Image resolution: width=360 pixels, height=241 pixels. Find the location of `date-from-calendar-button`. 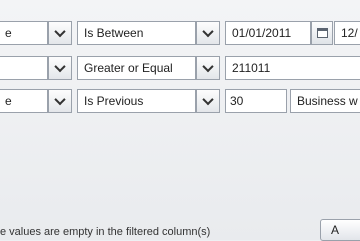

date-from-calendar-button is located at coordinates (322, 33).